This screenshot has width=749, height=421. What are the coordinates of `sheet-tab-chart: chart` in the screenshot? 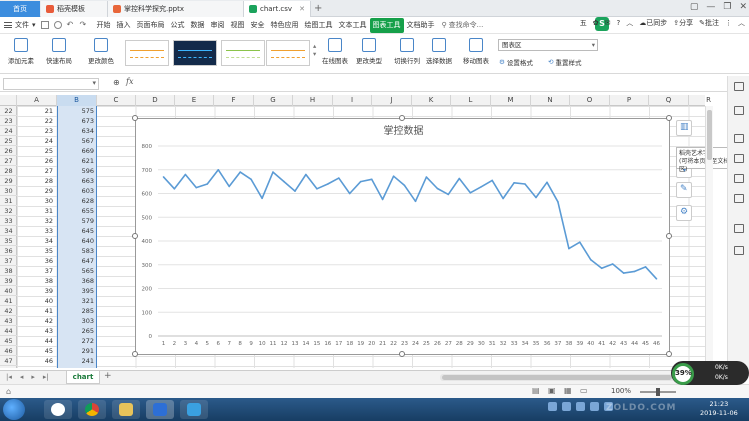 It's located at (83, 377).